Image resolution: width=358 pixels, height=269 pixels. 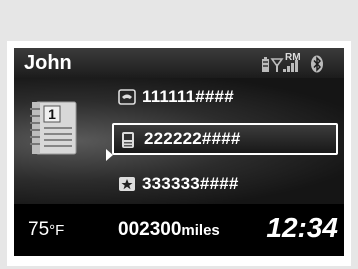 What do you see at coordinates (200, 230) in the screenshot?
I see `odometer-unit: miles` at bounding box center [200, 230].